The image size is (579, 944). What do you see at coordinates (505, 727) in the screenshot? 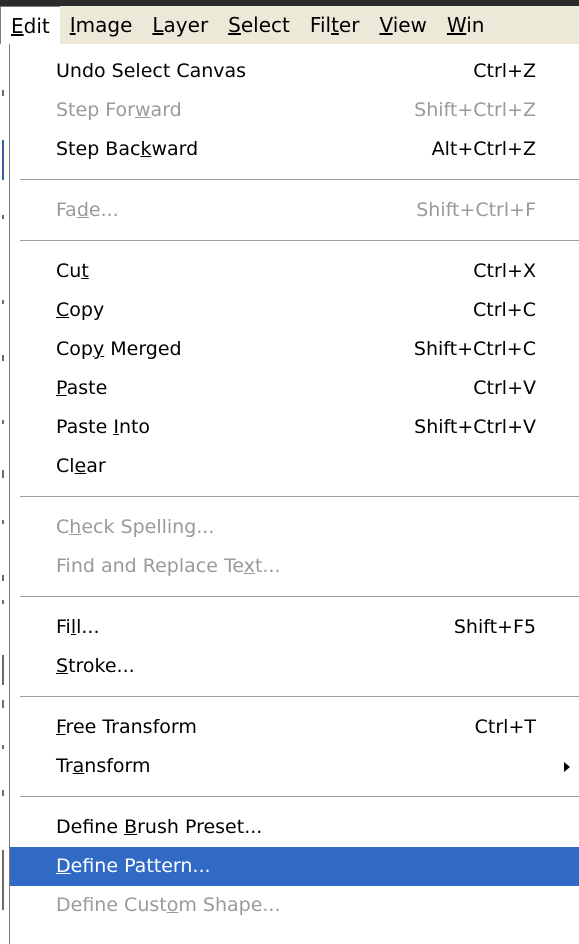
I see `shortcut-label: Ctrl+T` at bounding box center [505, 727].